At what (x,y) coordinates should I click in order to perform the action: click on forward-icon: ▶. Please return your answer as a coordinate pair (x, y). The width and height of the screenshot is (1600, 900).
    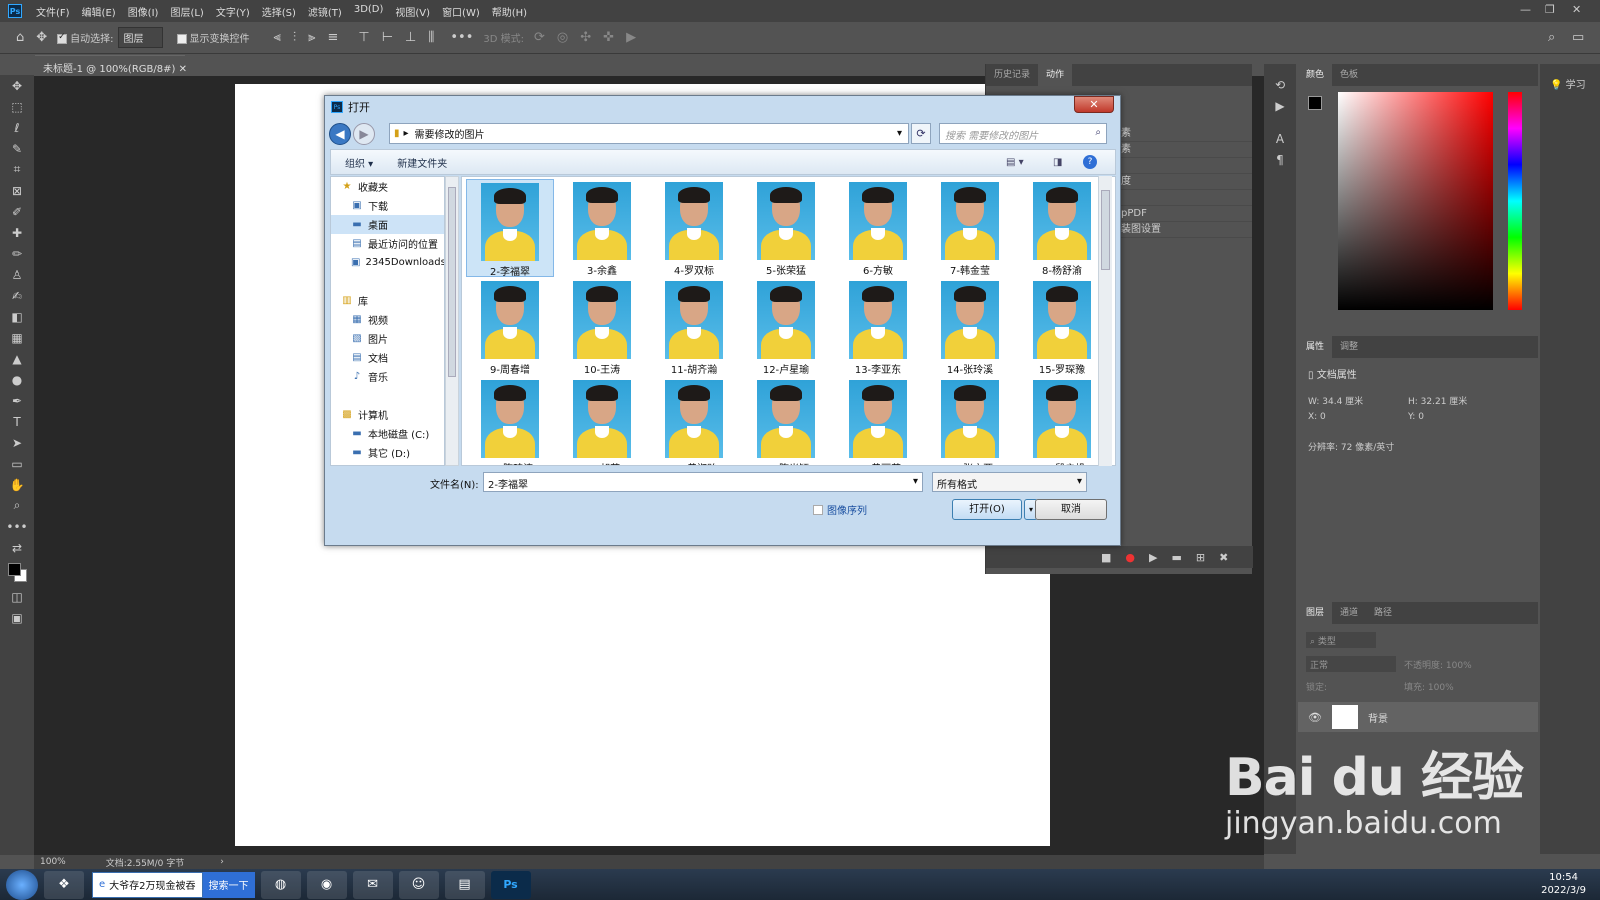
    Looking at the image, I should click on (364, 134).